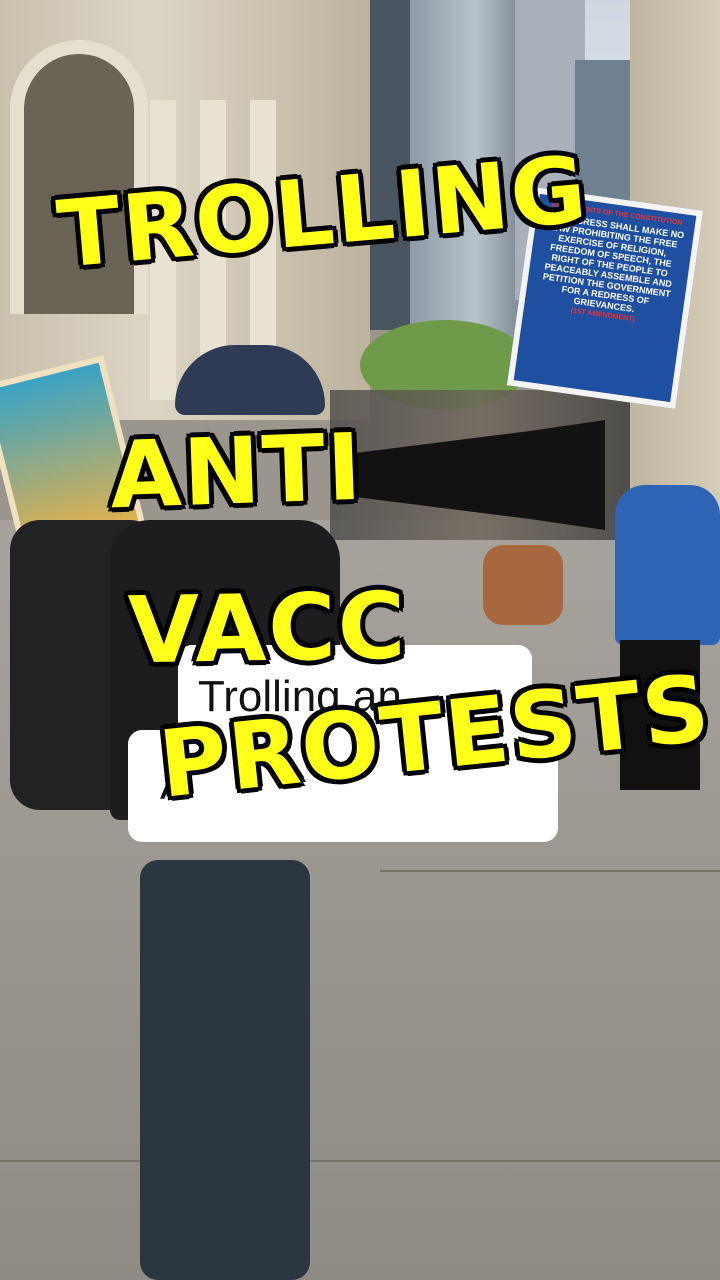 The height and width of the screenshot is (1280, 720). Describe the element at coordinates (667, 565) in the screenshot. I see `person-blue-jacket` at that location.